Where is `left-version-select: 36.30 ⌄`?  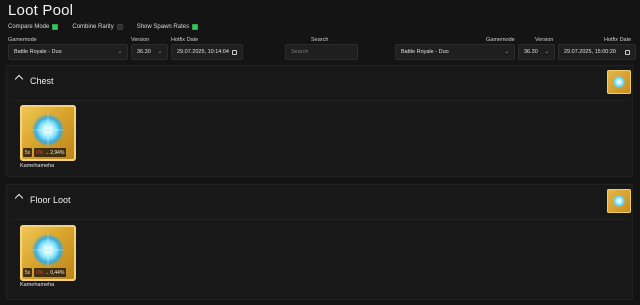 left-version-select: 36.30 ⌄ is located at coordinates (149, 52).